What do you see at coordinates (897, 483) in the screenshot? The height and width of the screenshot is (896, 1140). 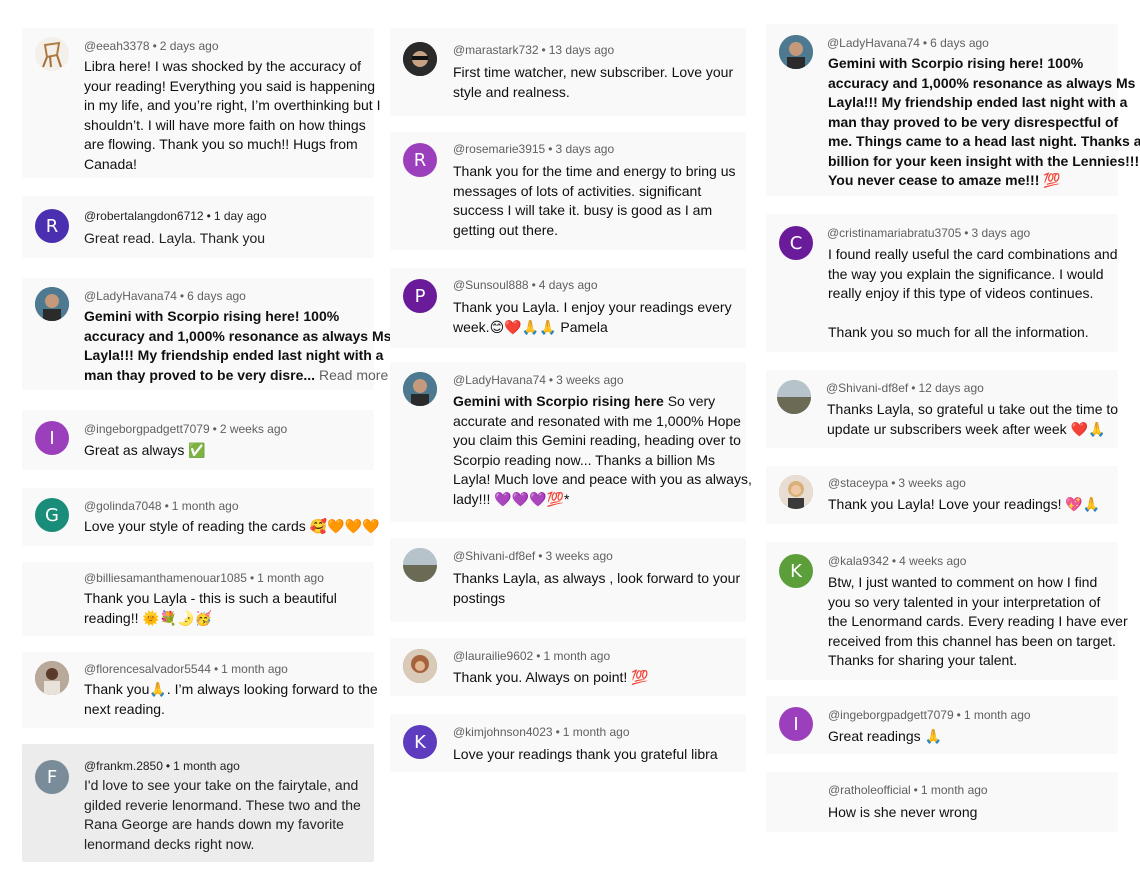 I see `comment-meta: @staceypa • 3 weeks ago` at bounding box center [897, 483].